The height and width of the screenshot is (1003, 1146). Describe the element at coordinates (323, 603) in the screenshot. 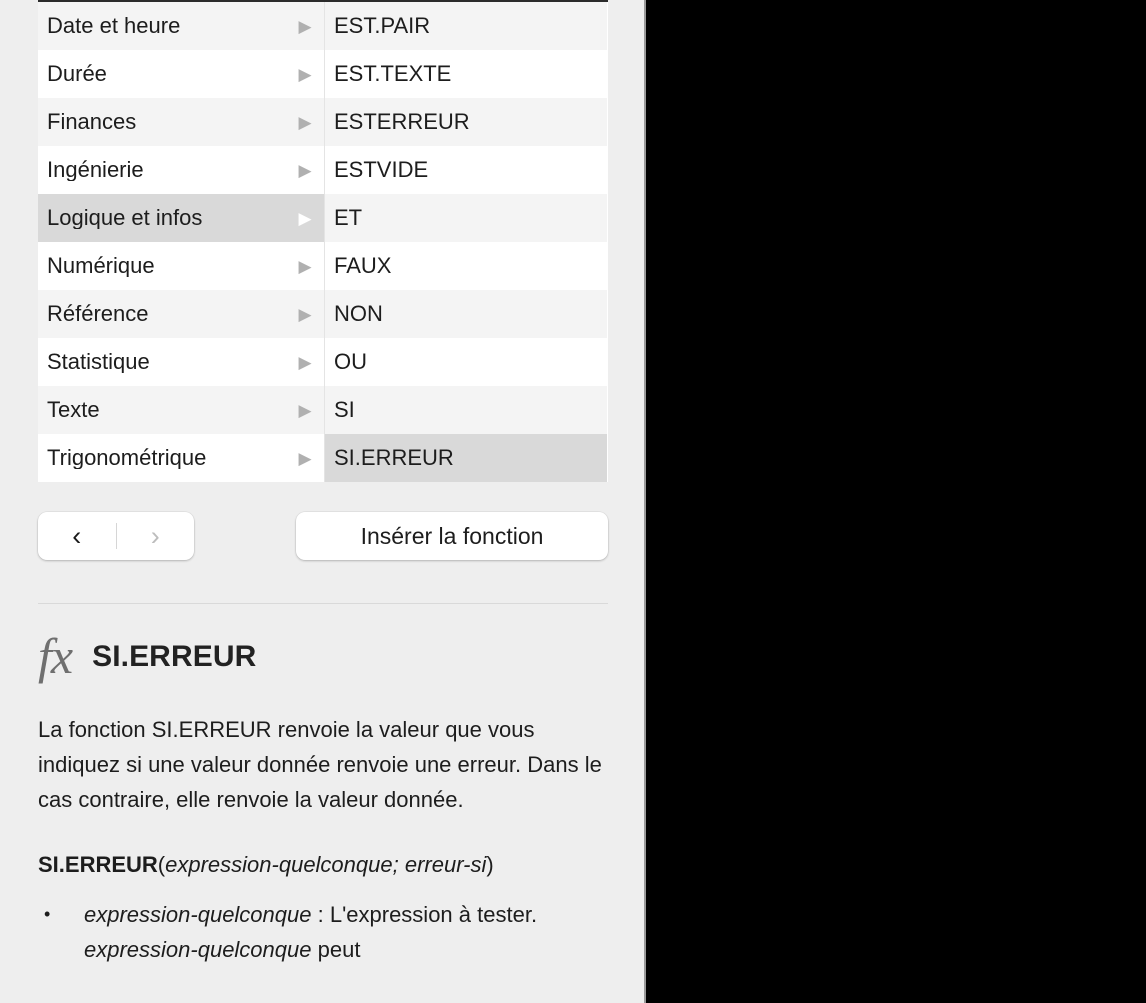

I see `section-divider` at that location.